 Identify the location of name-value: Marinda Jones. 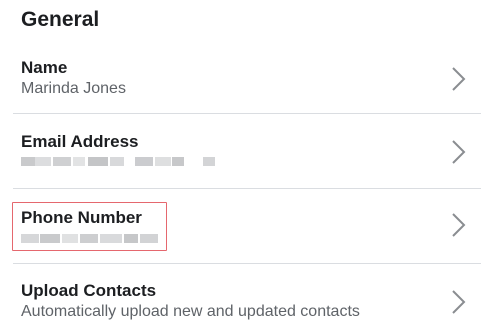
(73, 88).